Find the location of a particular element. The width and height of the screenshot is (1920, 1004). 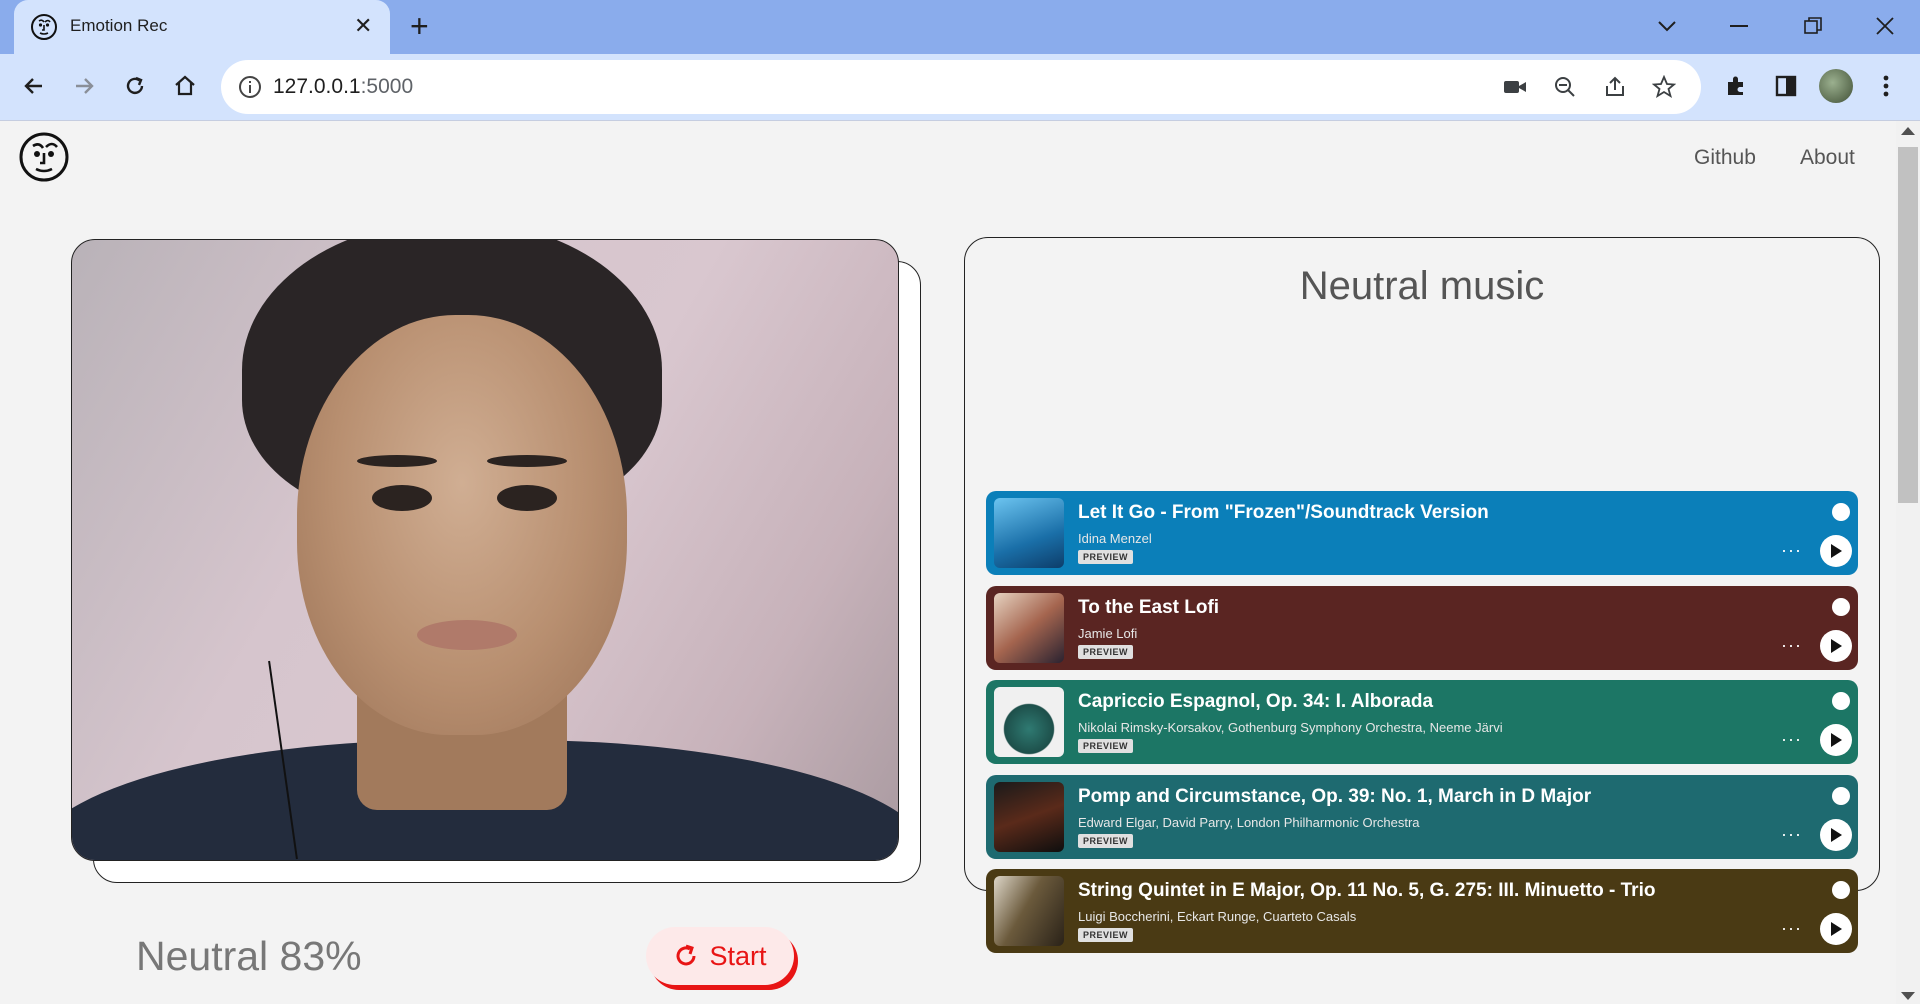

track-title: To the East Lofi is located at coordinates (1148, 608).